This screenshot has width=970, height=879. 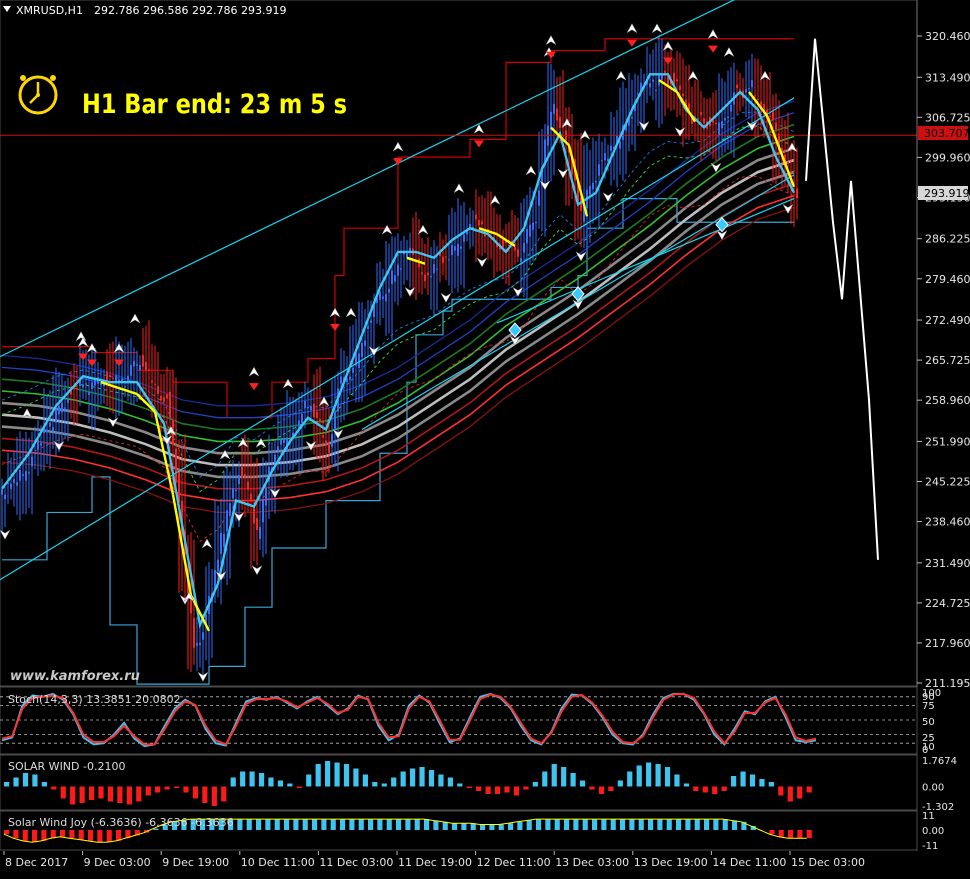 I want to click on solar-wind-pane, so click(x=459, y=782).